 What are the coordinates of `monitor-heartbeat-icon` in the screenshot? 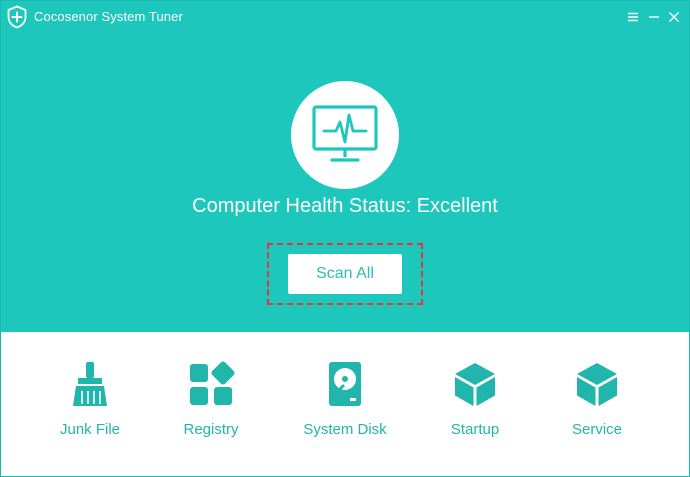 It's located at (345, 135).